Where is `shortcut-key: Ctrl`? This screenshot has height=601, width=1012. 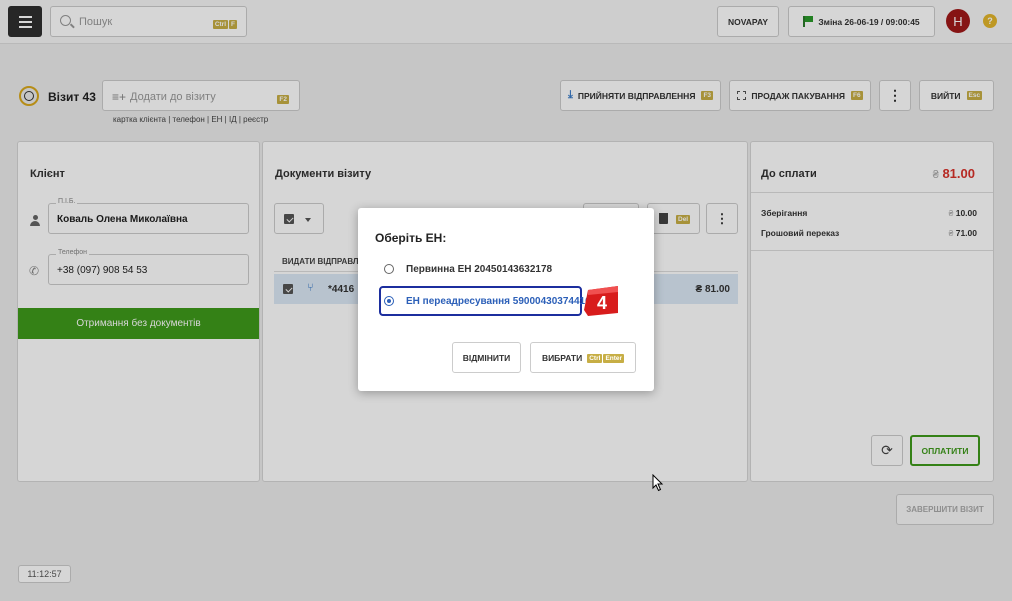
shortcut-key: Ctrl is located at coordinates (595, 358).